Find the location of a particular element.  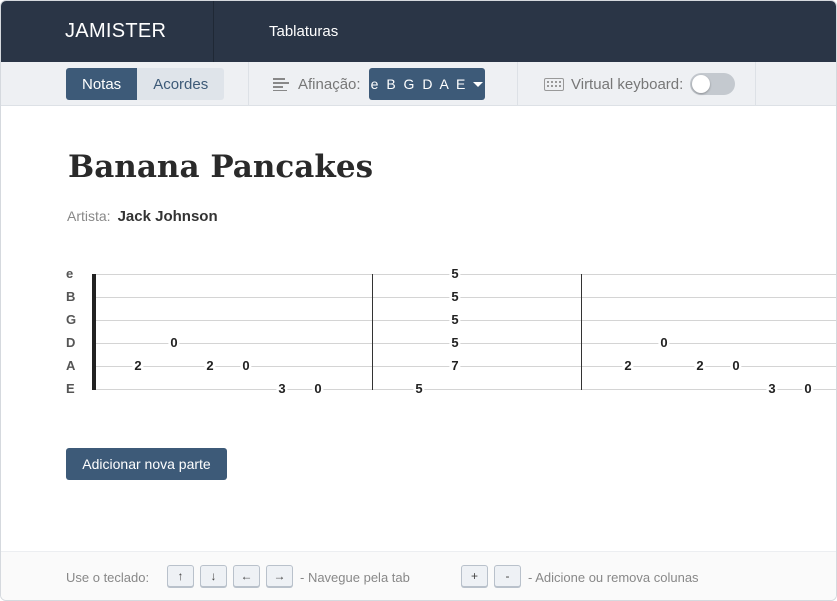

brand-logo: JAMISTER is located at coordinates (107, 31).